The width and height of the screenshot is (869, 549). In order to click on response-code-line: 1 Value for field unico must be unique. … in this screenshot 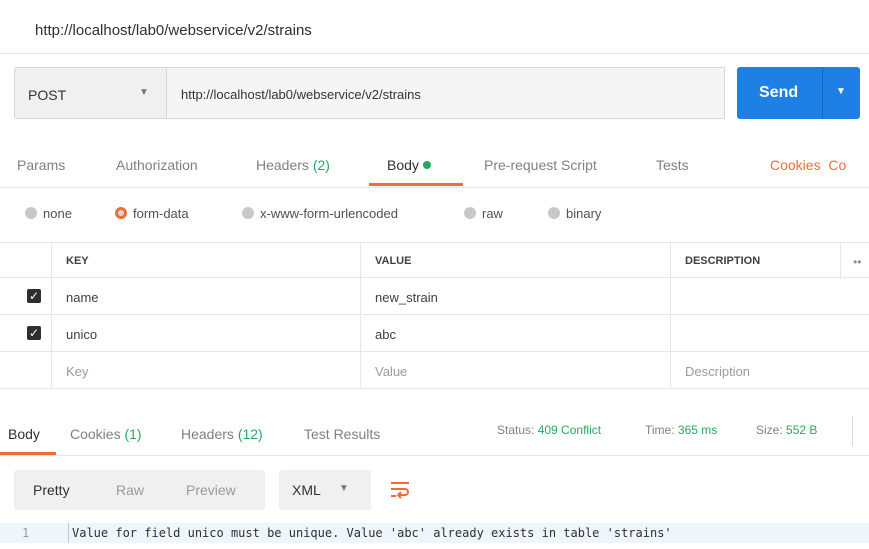, I will do `click(434, 533)`.